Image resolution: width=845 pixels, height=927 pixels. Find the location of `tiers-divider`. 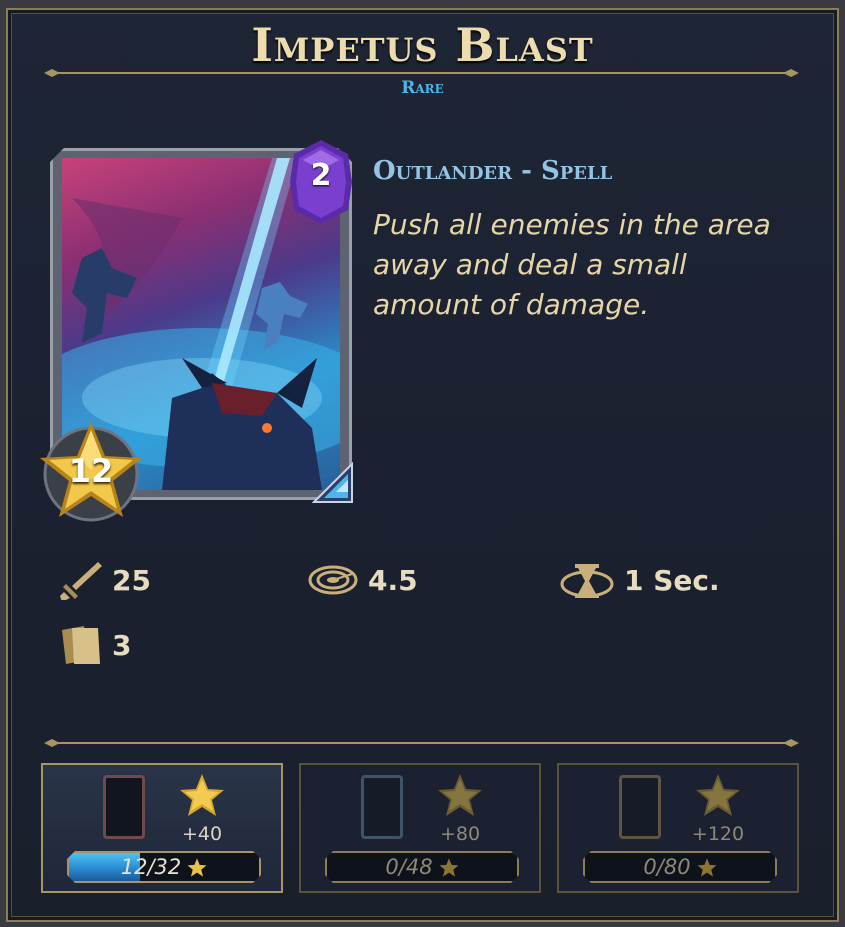

tiers-divider is located at coordinates (421, 743).